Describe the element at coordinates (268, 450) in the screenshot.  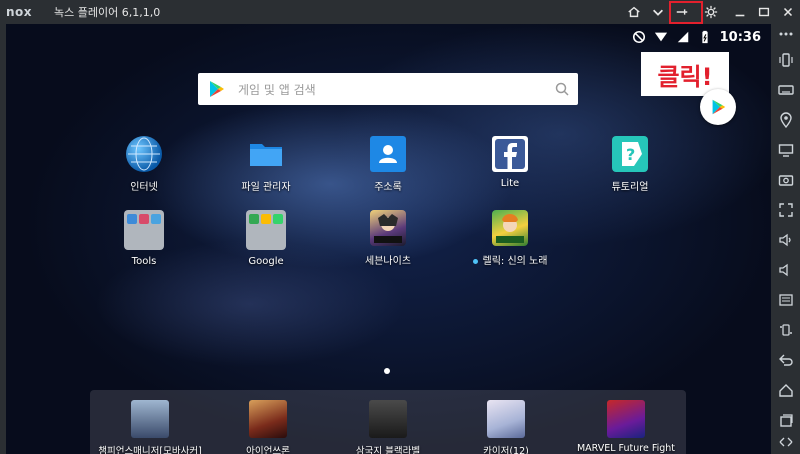
I see `app-label: 아이언쓰론` at that location.